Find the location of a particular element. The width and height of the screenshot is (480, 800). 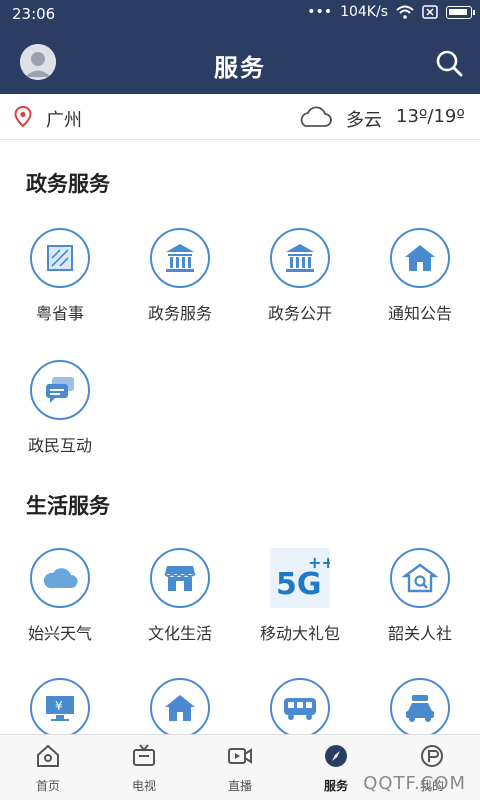

tab-live: 直播 is located at coordinates (240, 767).